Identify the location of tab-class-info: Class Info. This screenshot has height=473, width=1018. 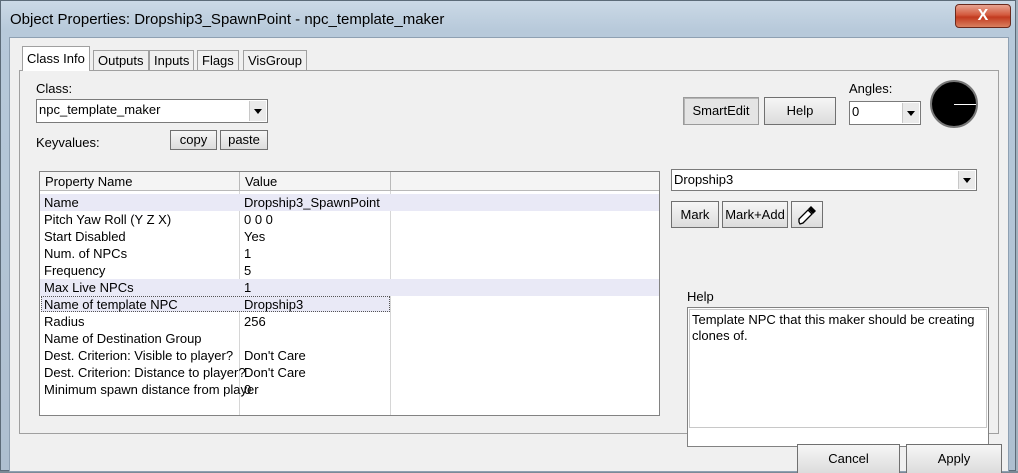
(56, 58).